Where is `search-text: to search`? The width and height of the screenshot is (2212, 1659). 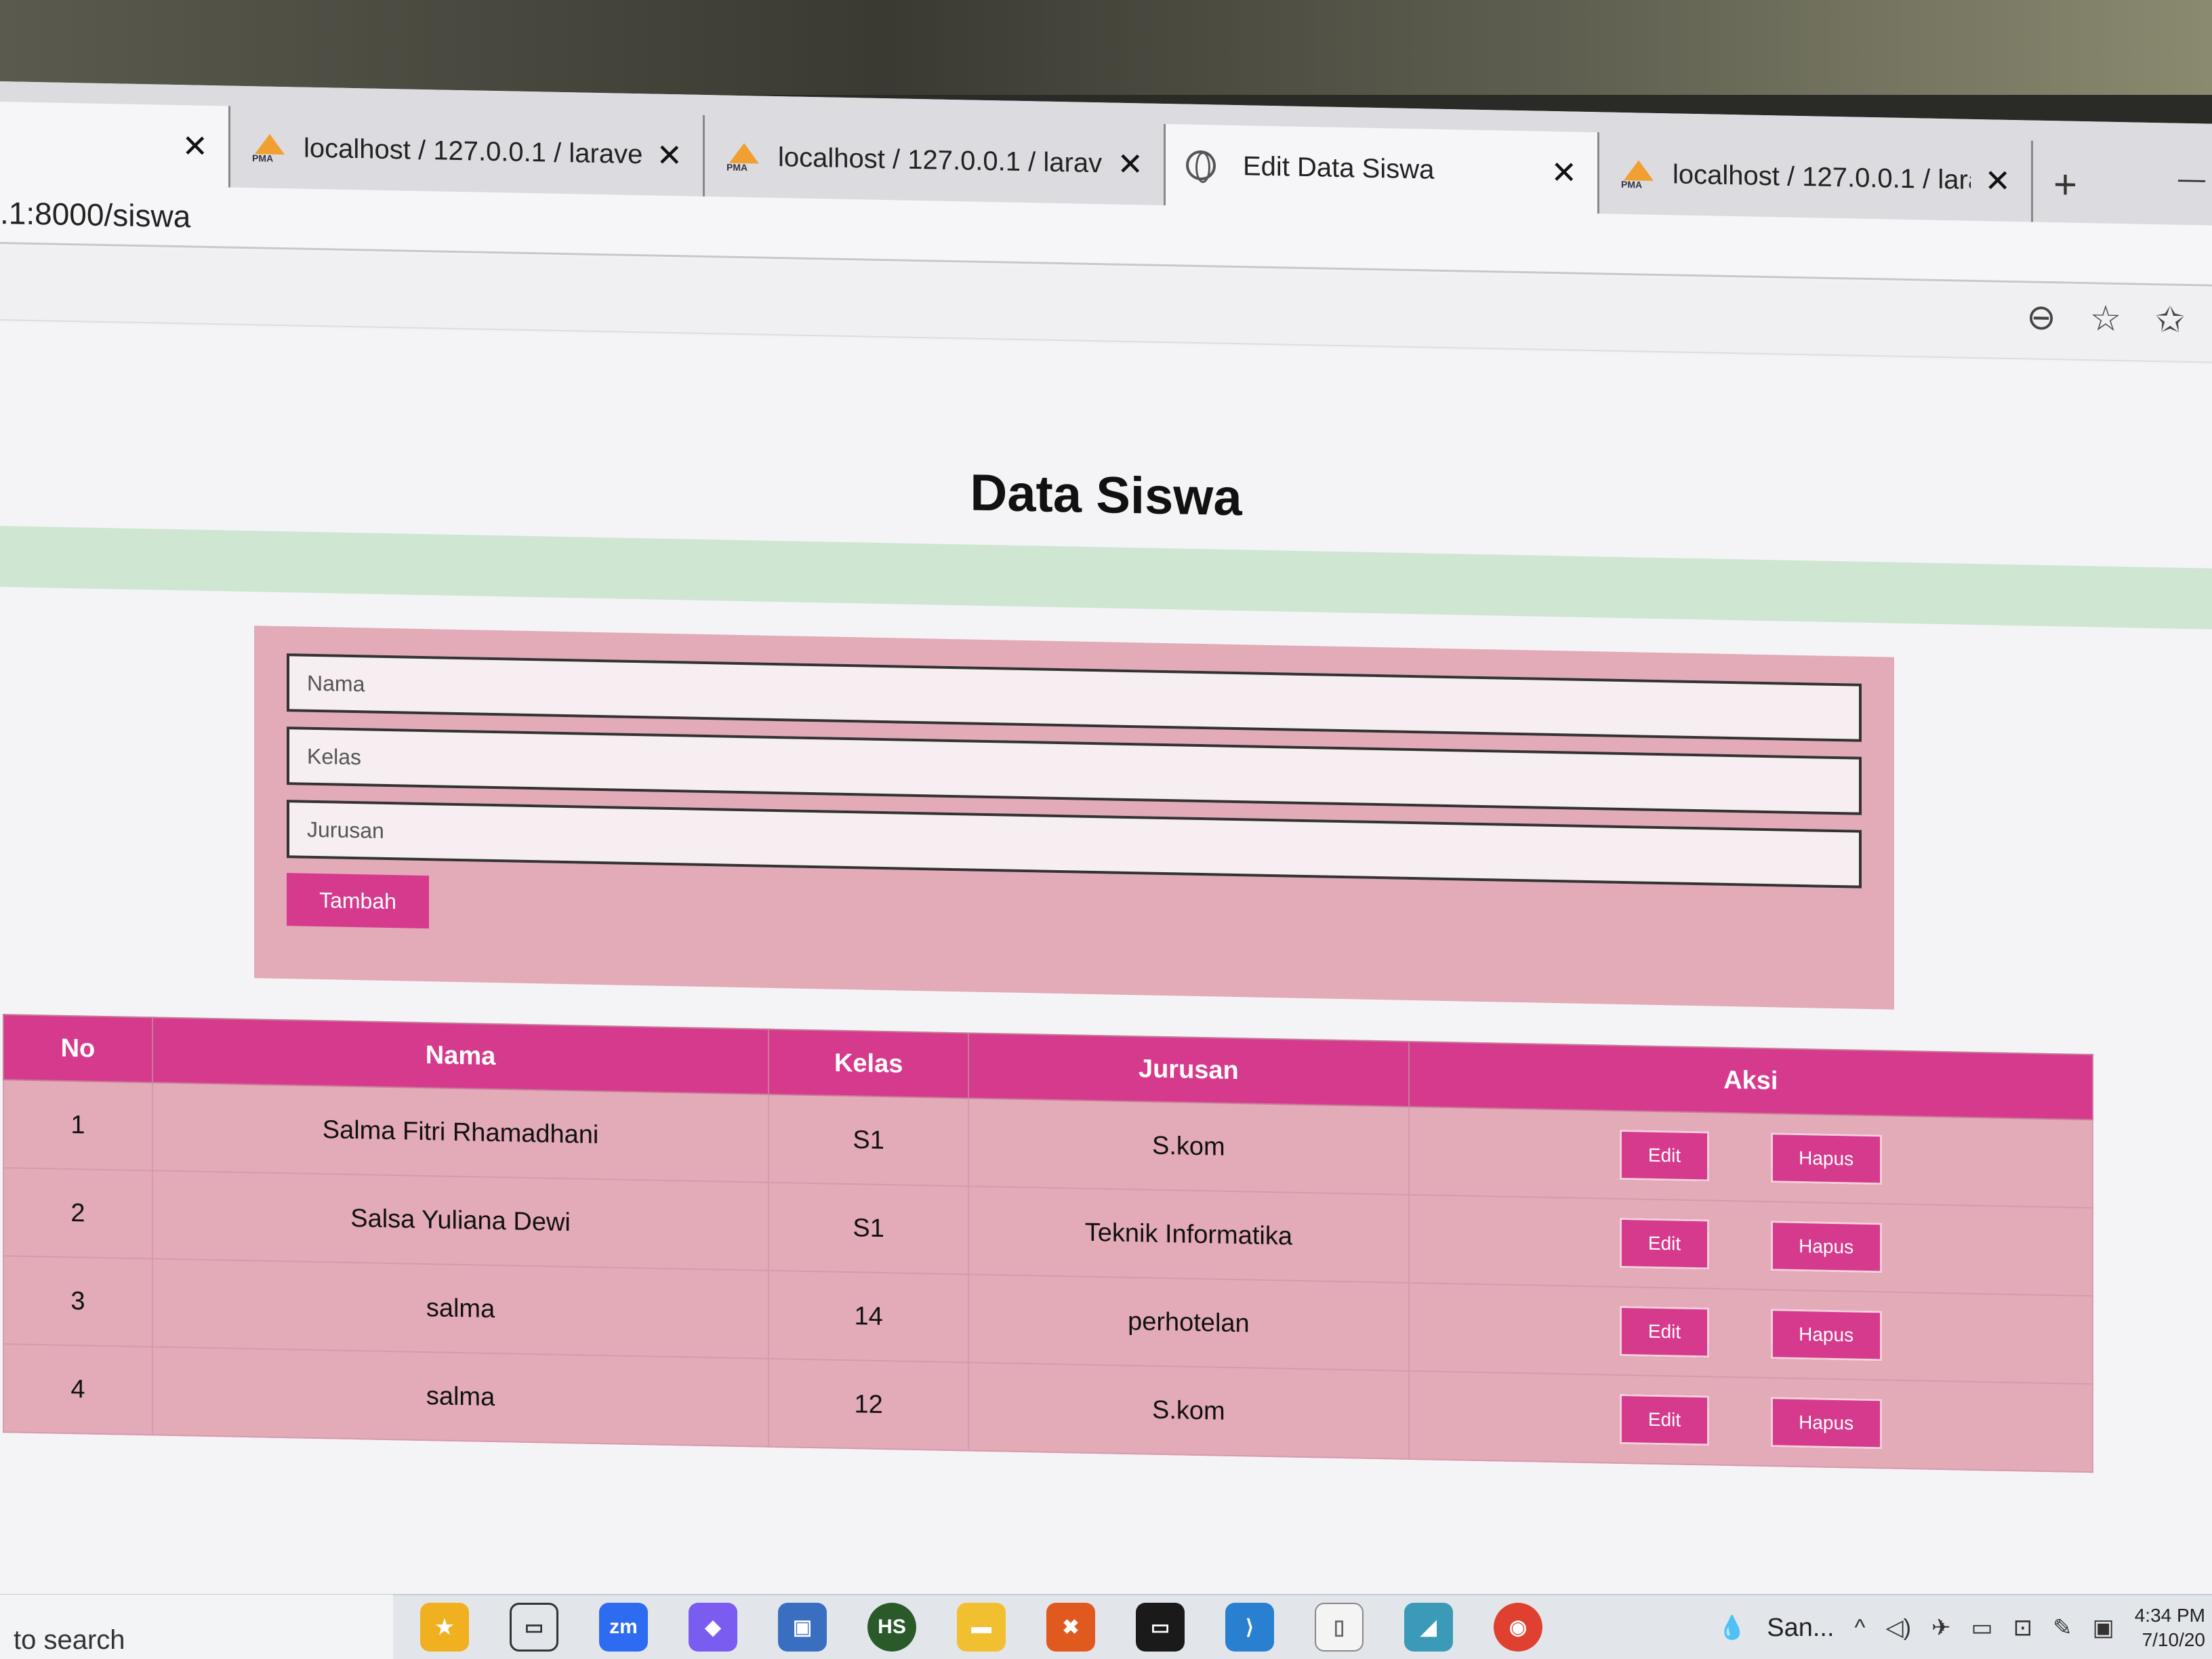 search-text: to search is located at coordinates (69, 1640).